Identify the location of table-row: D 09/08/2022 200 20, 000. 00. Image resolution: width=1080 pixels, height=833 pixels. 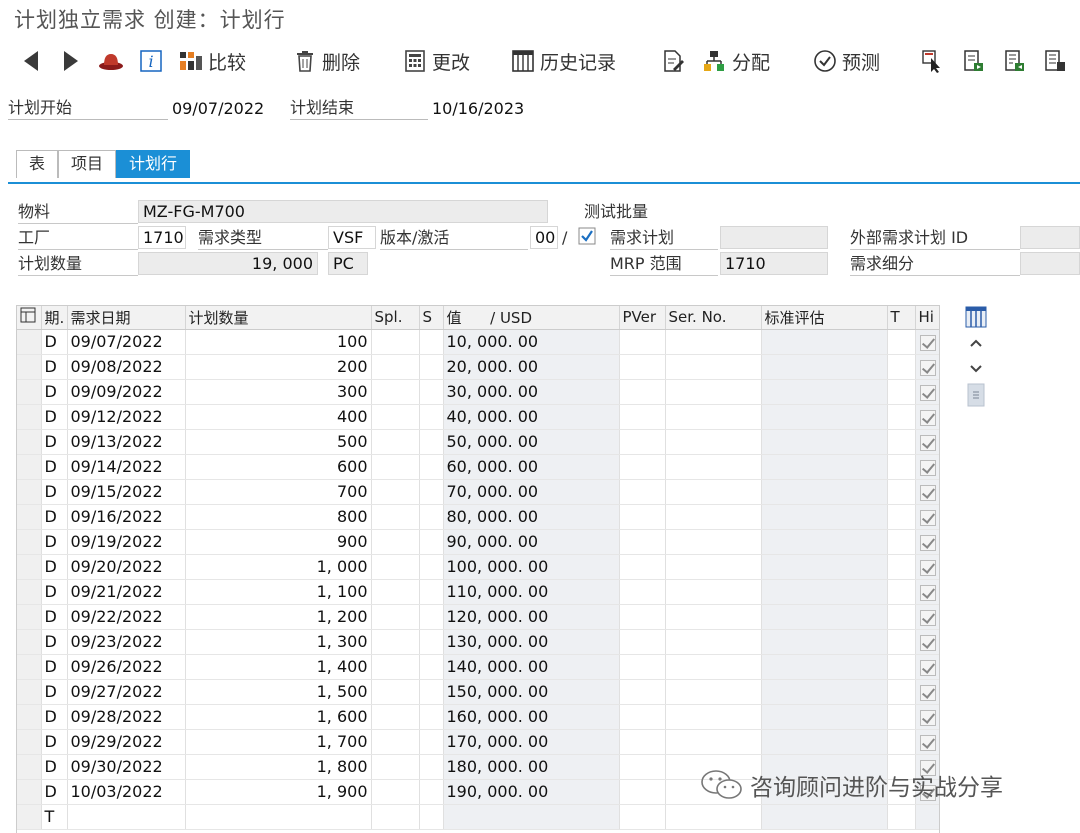
(478, 367).